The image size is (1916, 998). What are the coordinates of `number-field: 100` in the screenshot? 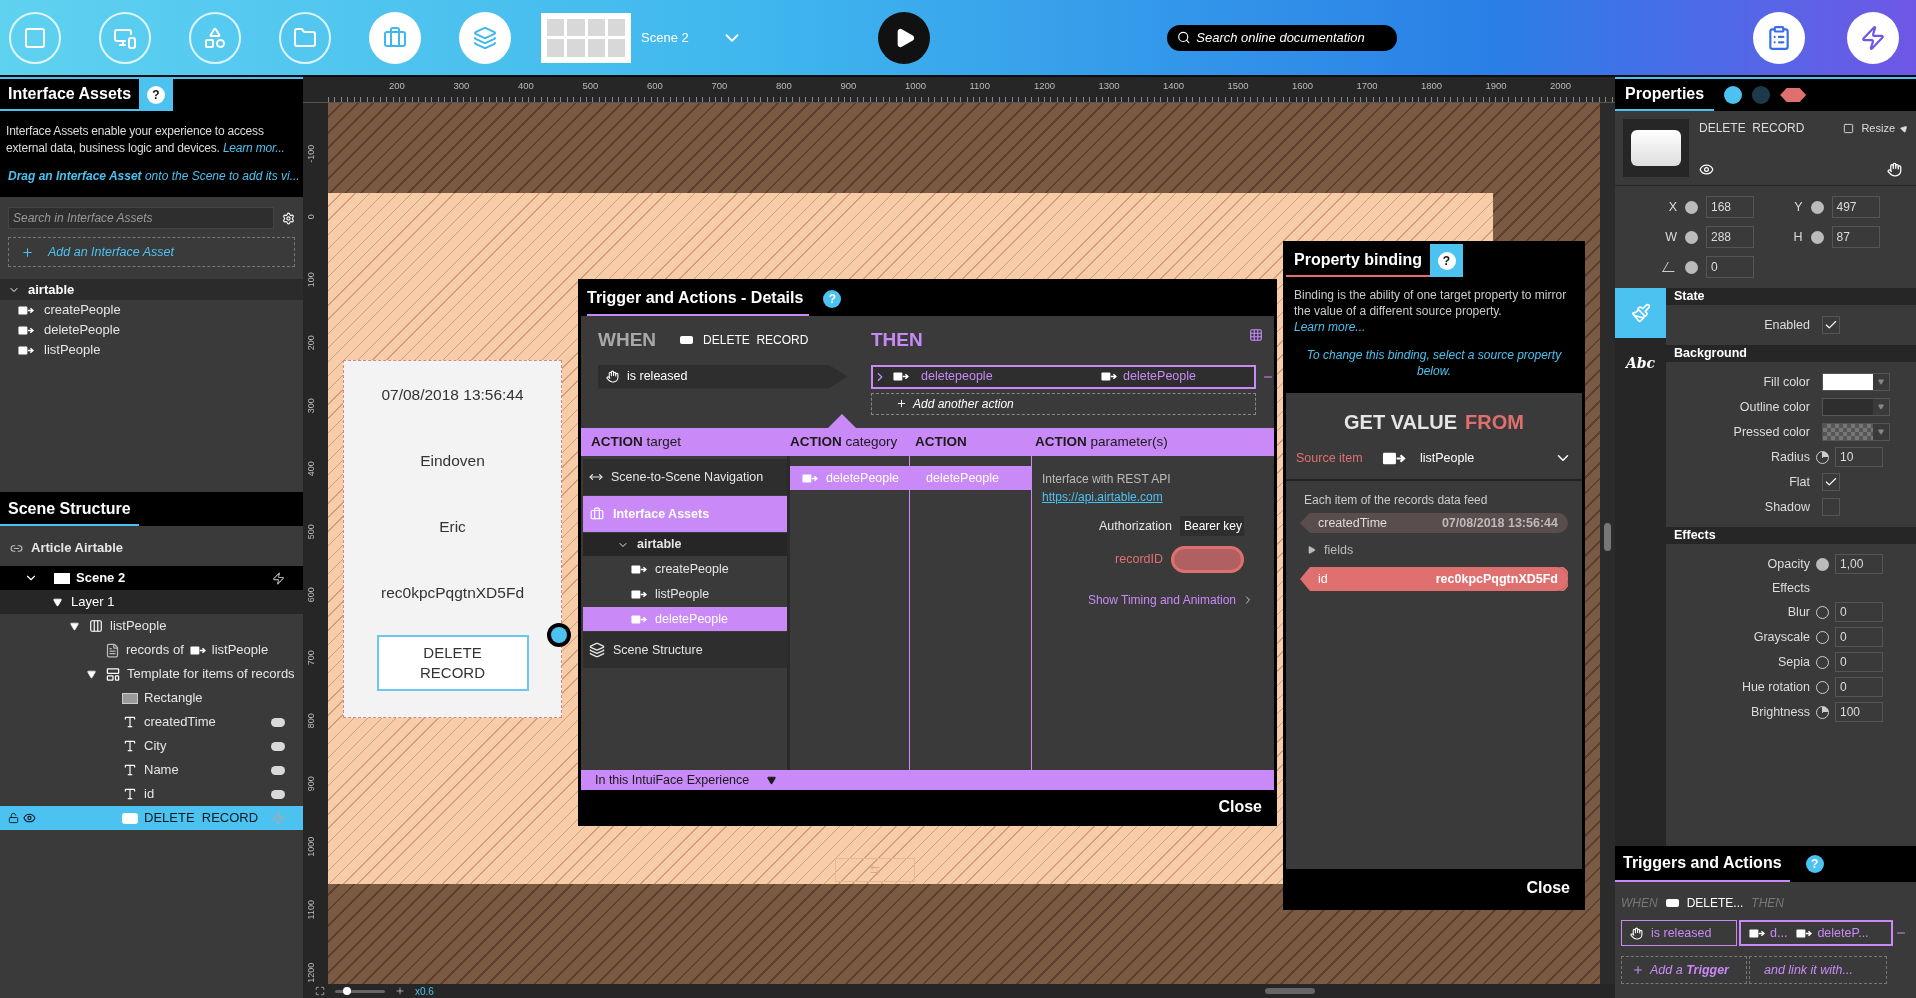 It's located at (1859, 712).